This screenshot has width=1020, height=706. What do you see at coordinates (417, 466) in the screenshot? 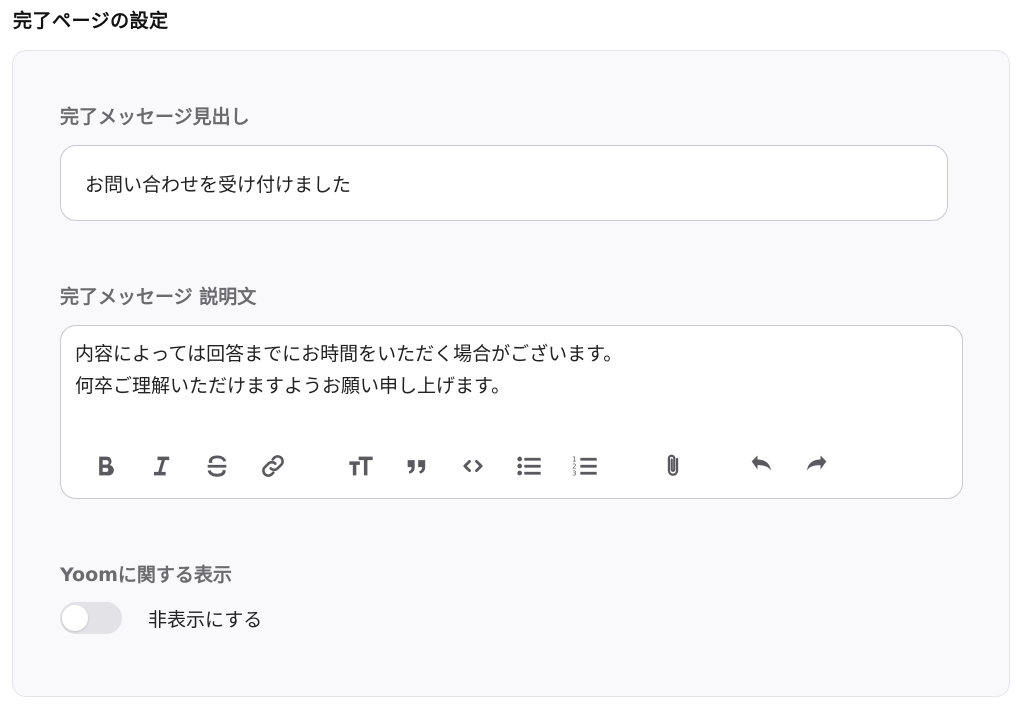
I see `quote-icon` at bounding box center [417, 466].